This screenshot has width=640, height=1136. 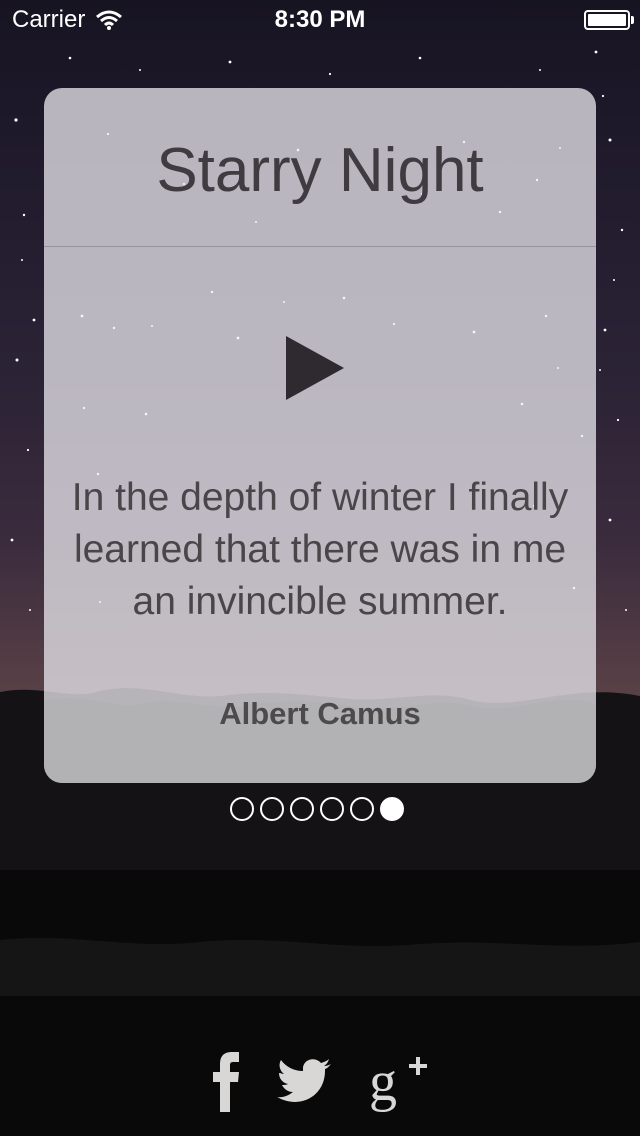 What do you see at coordinates (320, 170) in the screenshot?
I see `card-title: Starry Night` at bounding box center [320, 170].